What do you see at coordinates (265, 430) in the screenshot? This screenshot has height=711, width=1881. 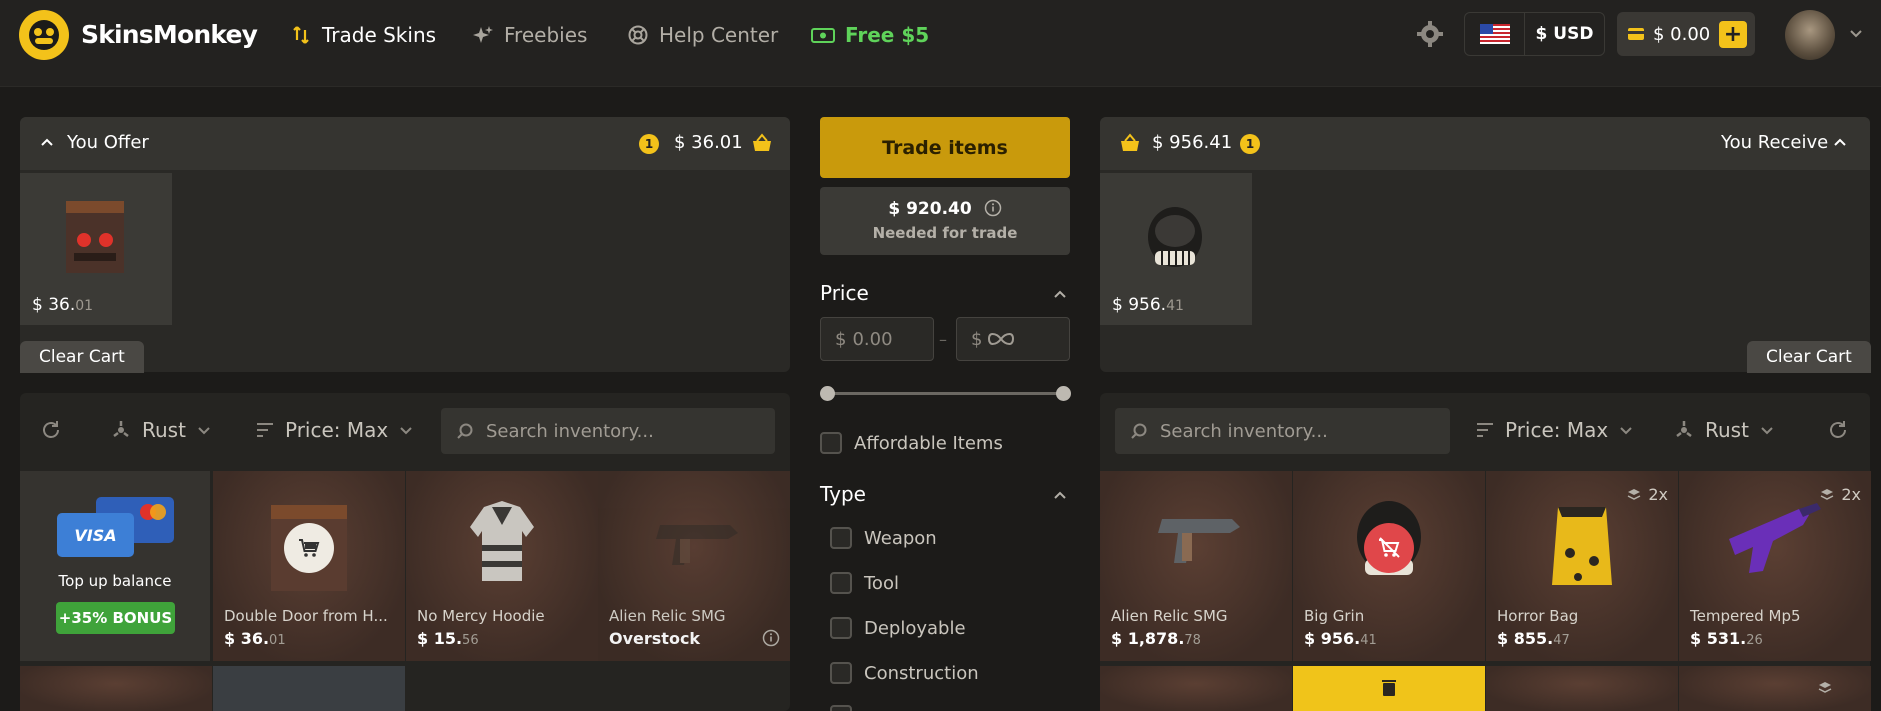 I see `sort-icon` at bounding box center [265, 430].